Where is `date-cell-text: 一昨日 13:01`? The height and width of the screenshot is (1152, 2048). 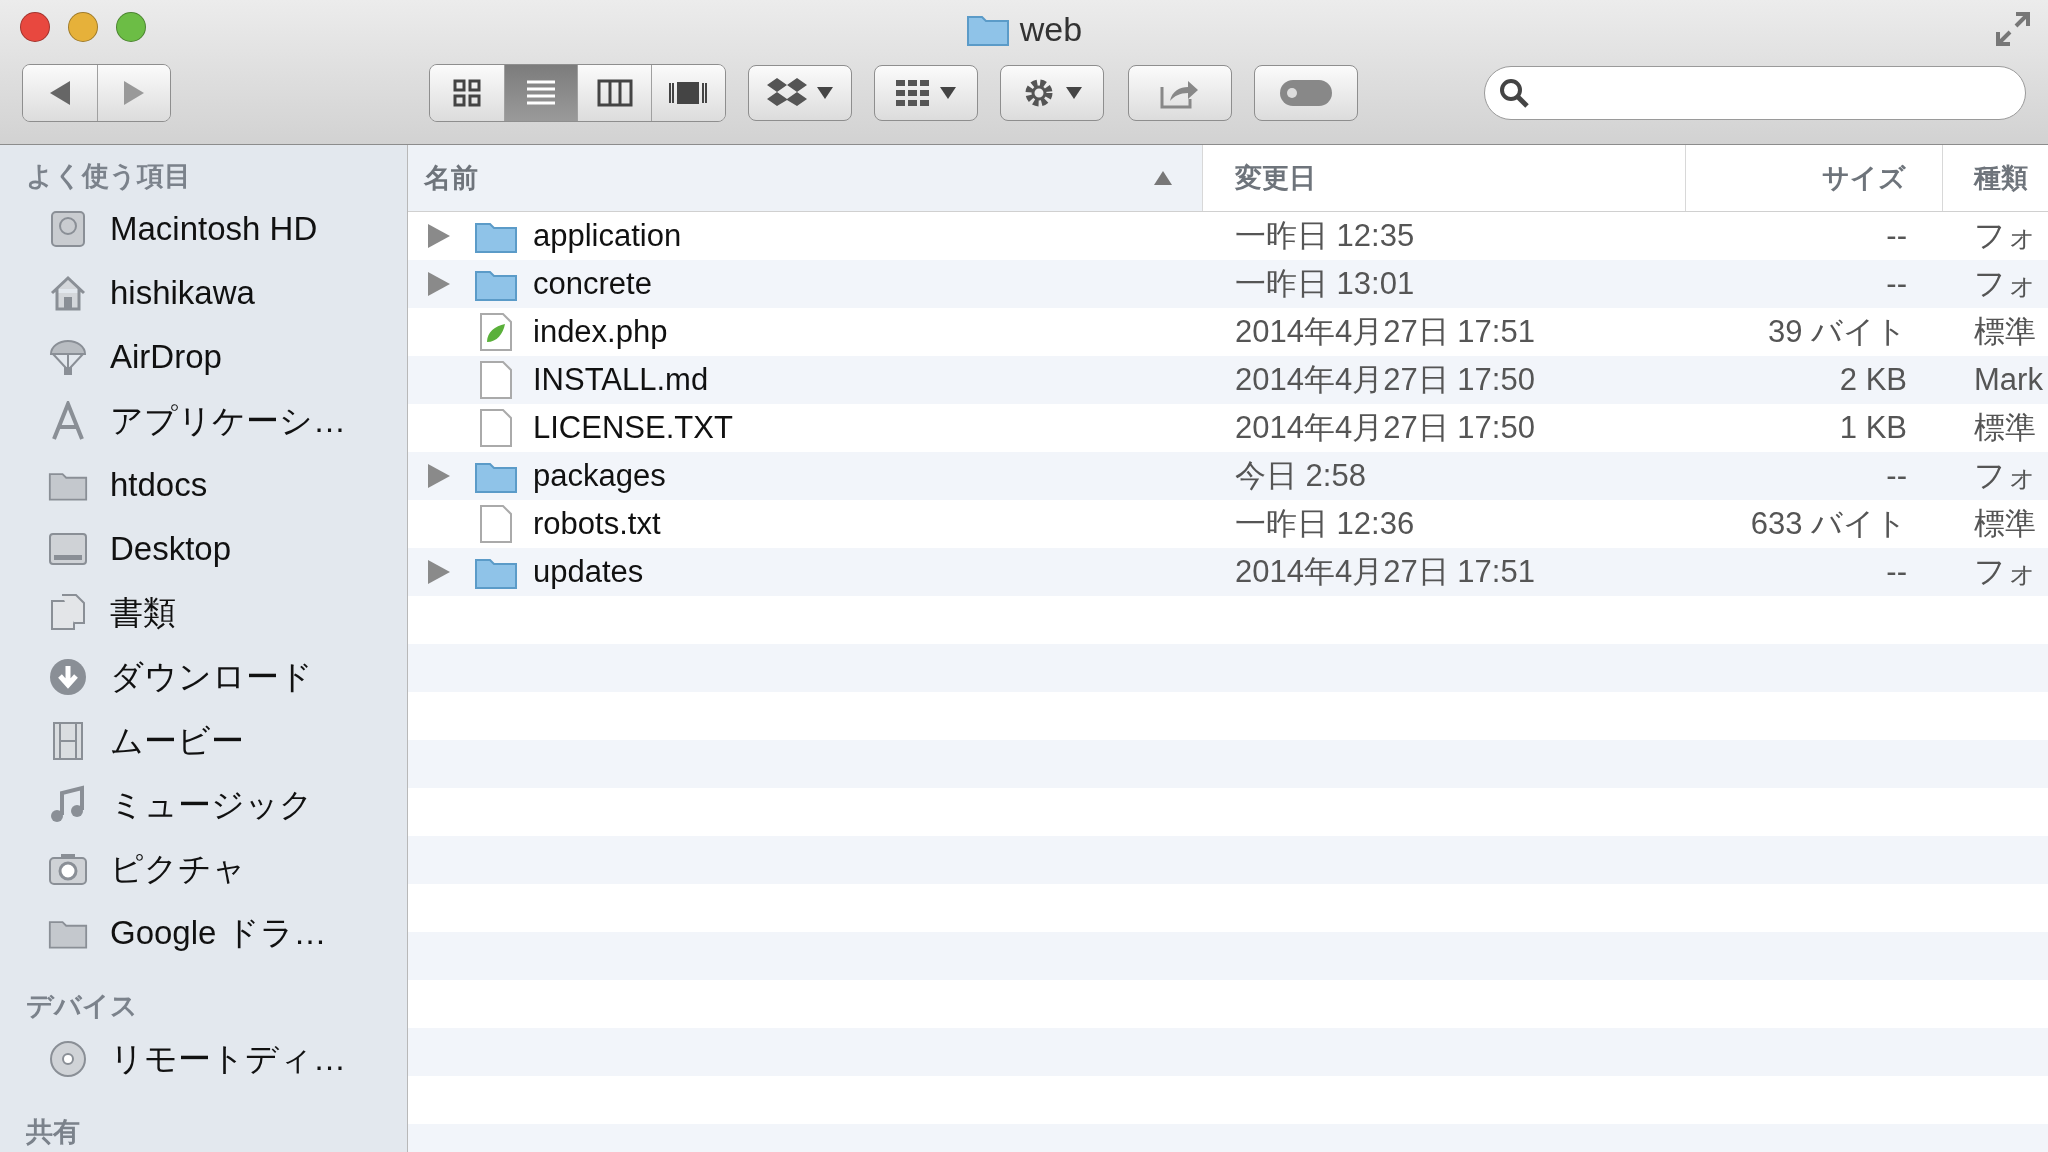 date-cell-text: 一昨日 13:01 is located at coordinates (1325, 284).